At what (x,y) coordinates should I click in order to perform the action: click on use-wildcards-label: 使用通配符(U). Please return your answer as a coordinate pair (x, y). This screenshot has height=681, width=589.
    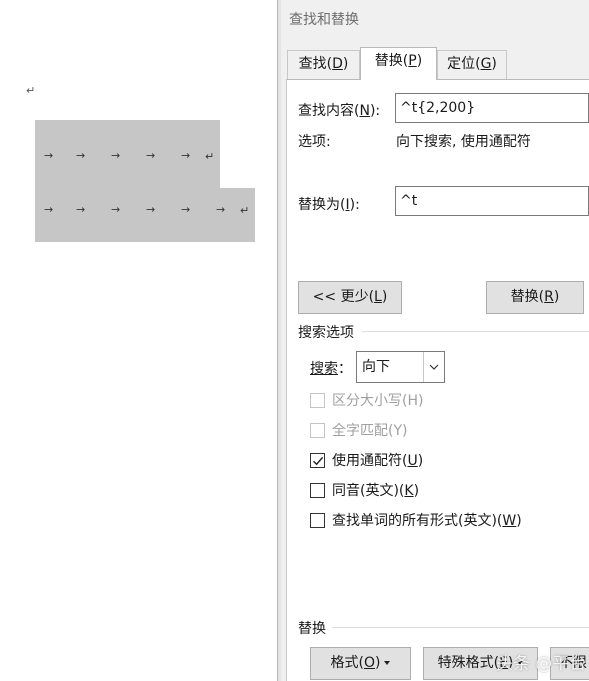
    Looking at the image, I should click on (378, 461).